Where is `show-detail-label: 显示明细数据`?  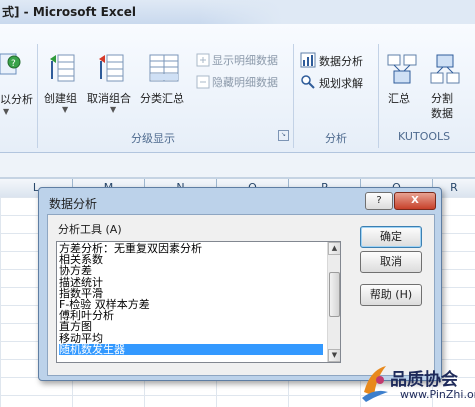
show-detail-label: 显示明细数据 is located at coordinates (245, 60).